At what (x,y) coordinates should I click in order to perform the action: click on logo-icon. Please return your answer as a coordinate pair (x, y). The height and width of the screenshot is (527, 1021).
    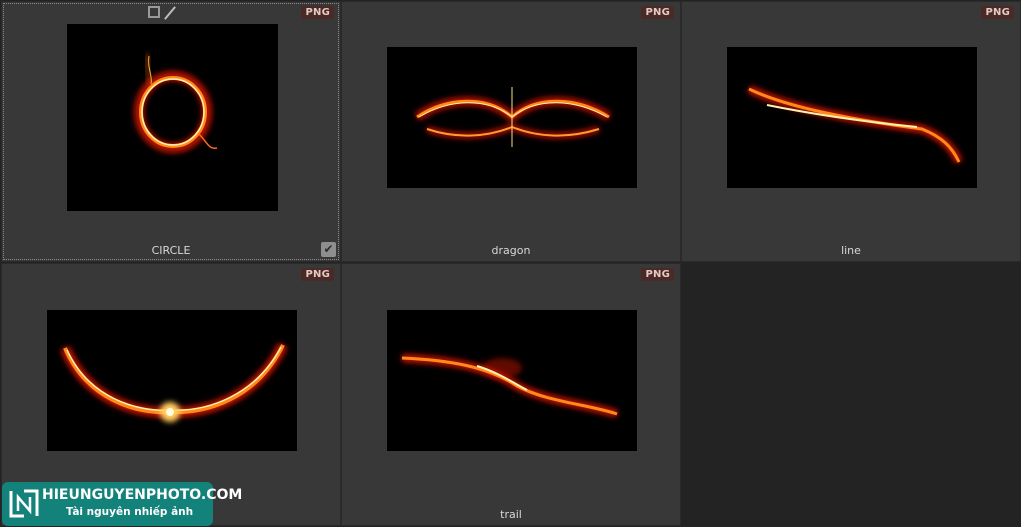
    Looking at the image, I should click on (24, 503).